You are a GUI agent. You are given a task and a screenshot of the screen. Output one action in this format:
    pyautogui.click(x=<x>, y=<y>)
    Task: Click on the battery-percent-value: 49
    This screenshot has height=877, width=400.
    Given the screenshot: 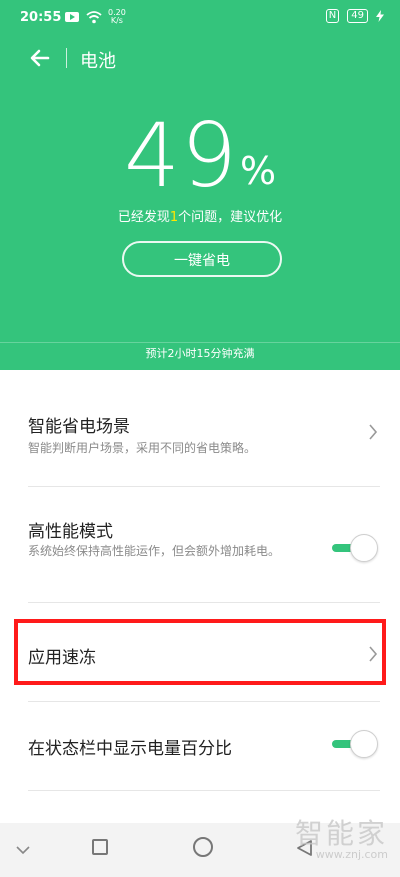 What is the action you would take?
    pyautogui.click(x=180, y=155)
    